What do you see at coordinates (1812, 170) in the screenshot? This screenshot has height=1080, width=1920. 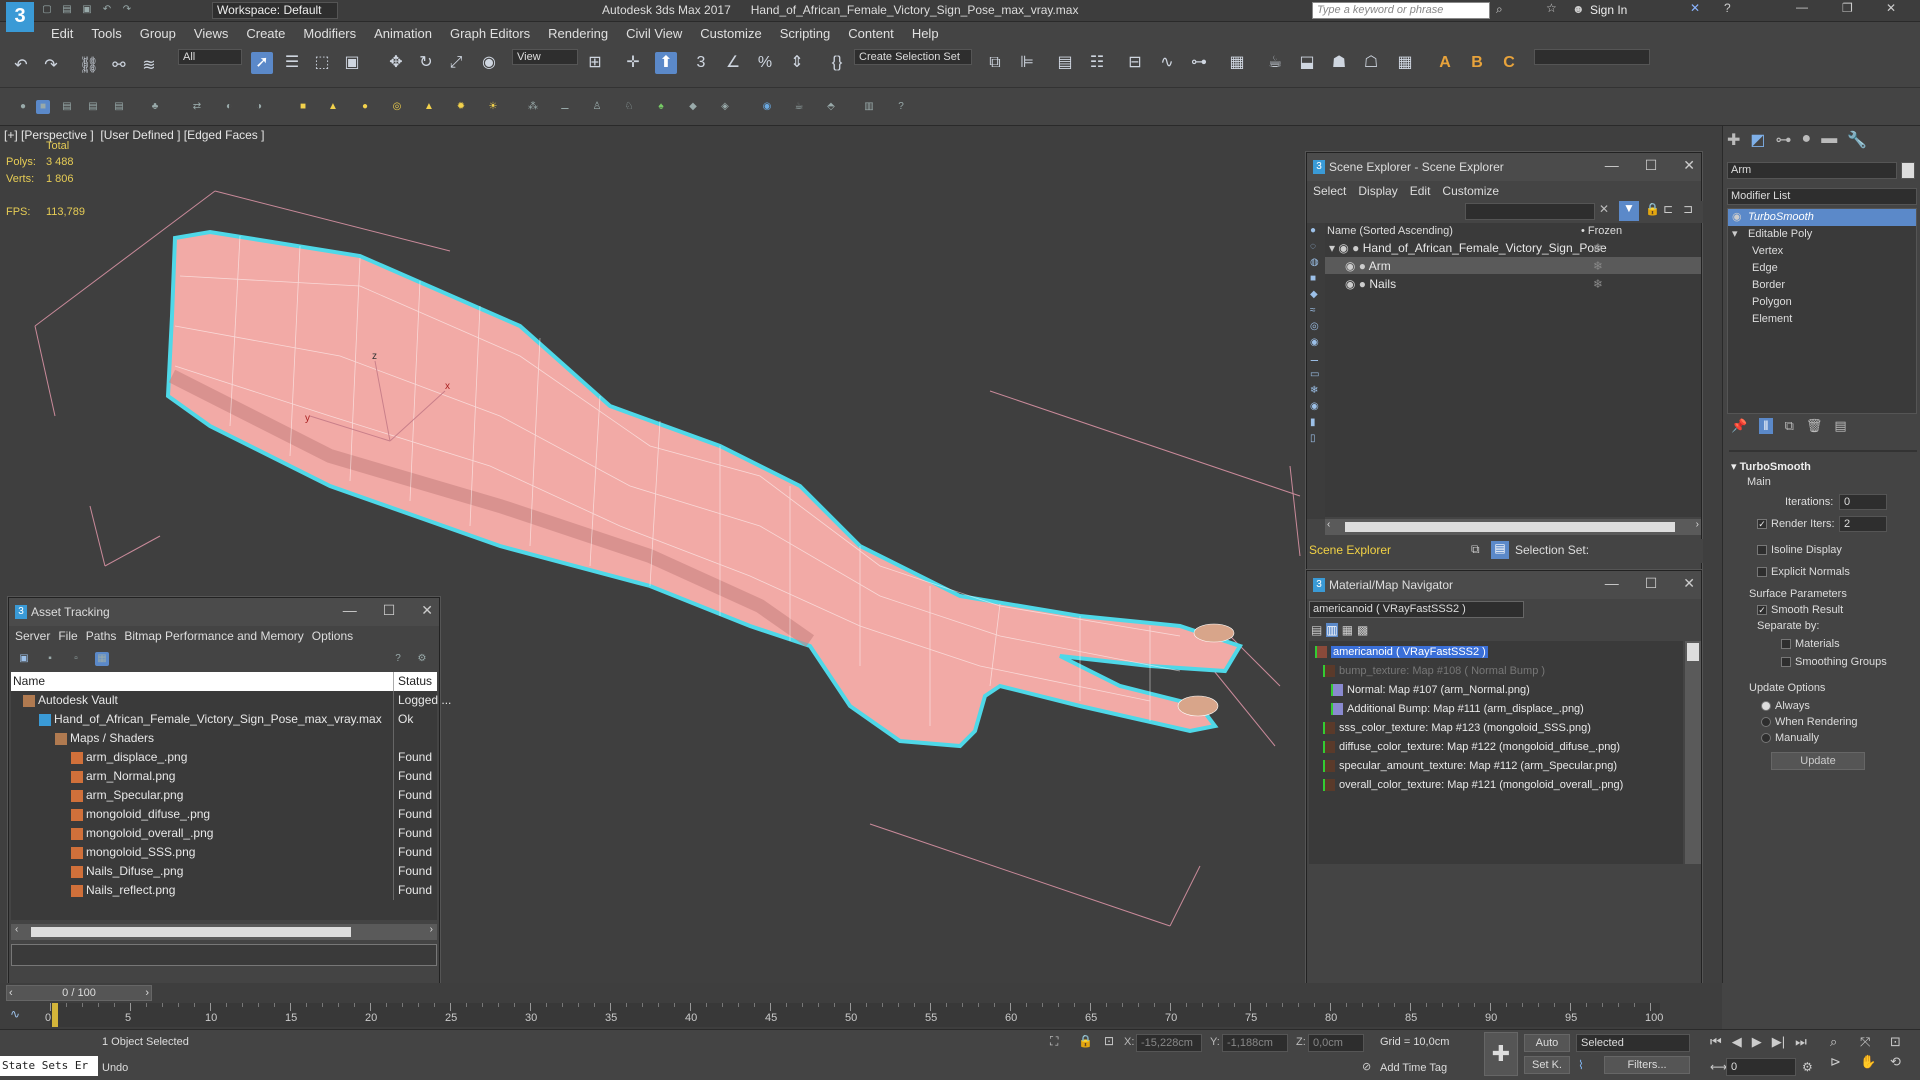 I see `object-name-field: Arm` at bounding box center [1812, 170].